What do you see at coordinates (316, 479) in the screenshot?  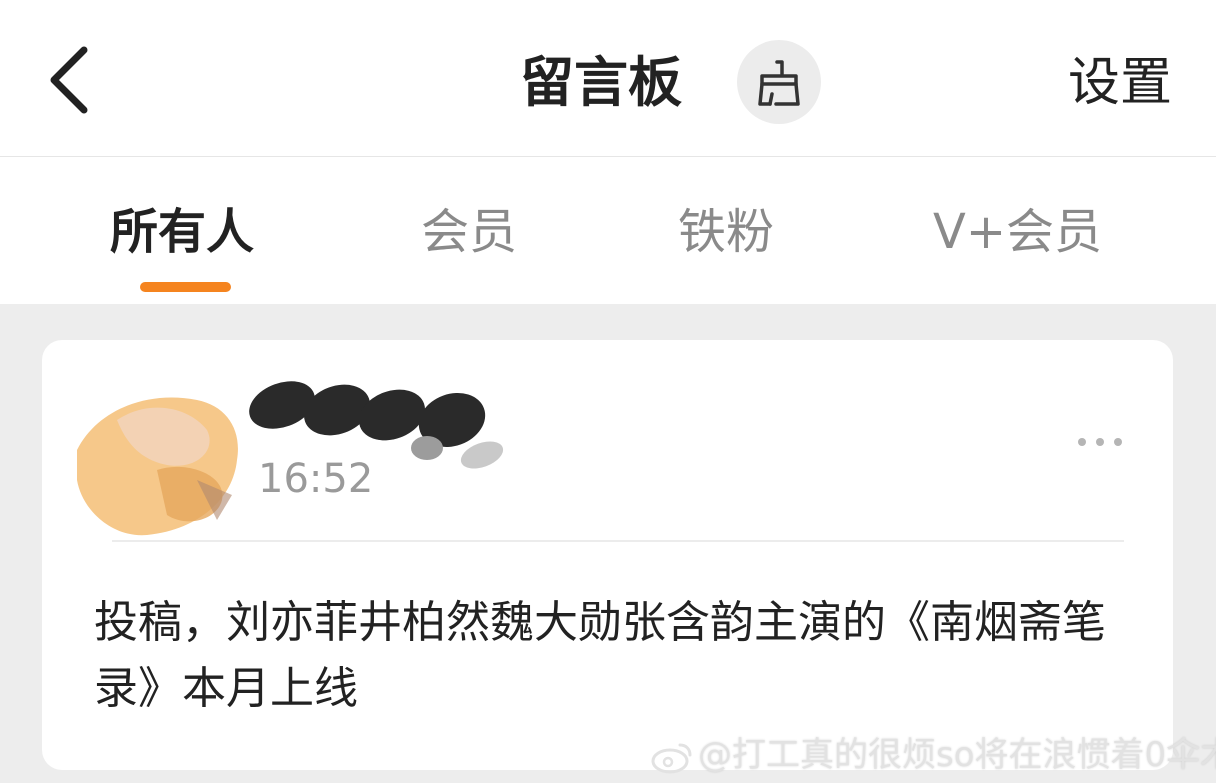 I see `post-time: 16:52` at bounding box center [316, 479].